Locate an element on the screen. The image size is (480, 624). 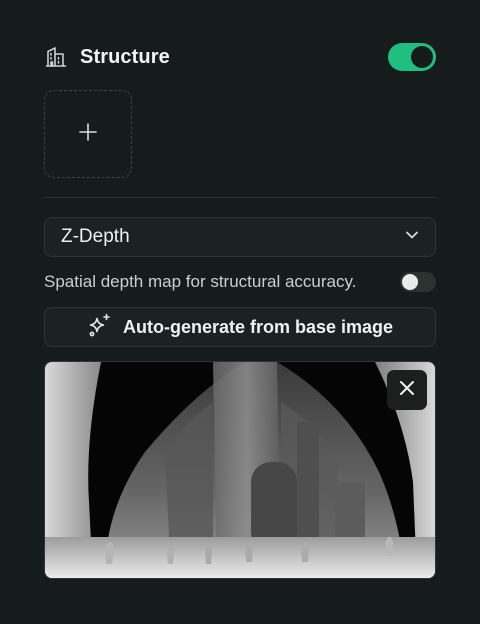
close-icon is located at coordinates (407, 390).